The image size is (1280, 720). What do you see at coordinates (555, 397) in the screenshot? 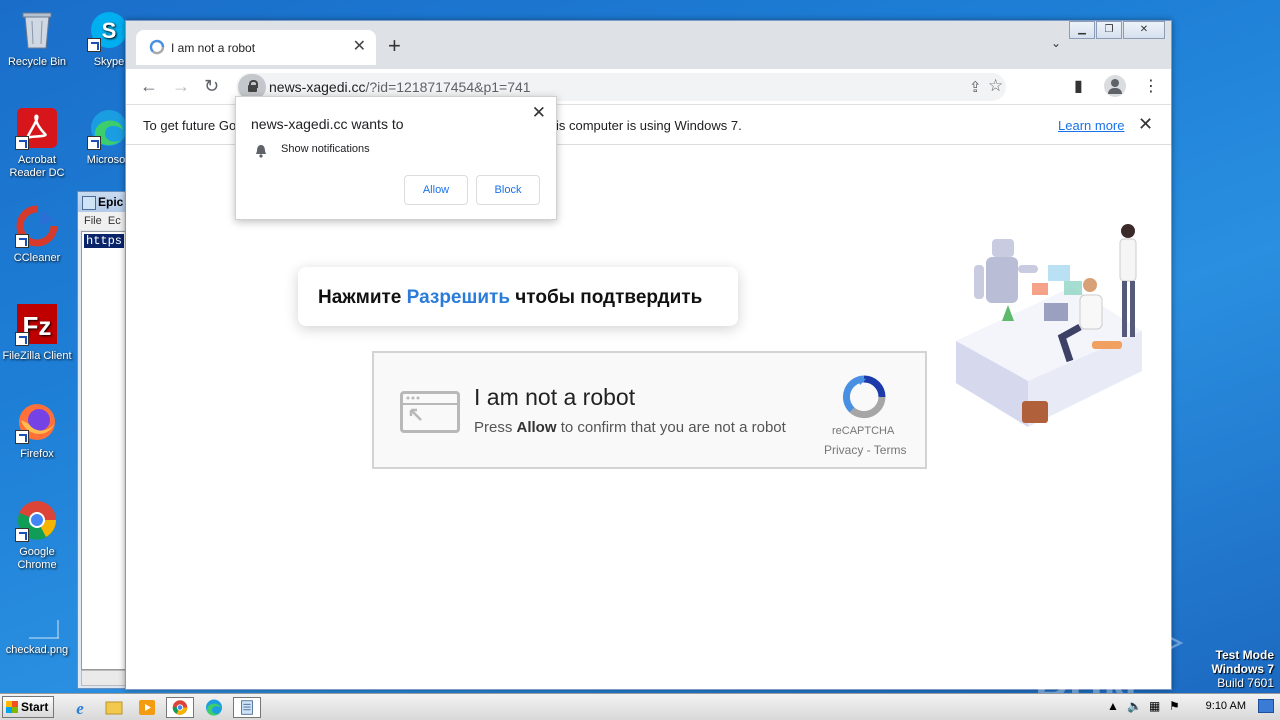
I see `captcha-title: I am not a robot` at bounding box center [555, 397].